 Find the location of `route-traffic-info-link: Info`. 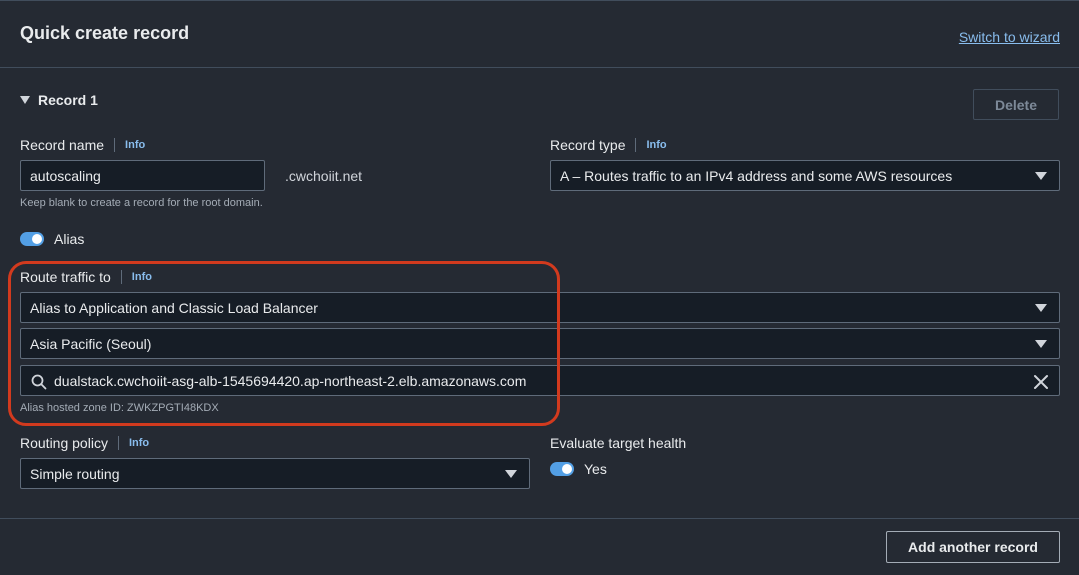

route-traffic-info-link: Info is located at coordinates (142, 277).